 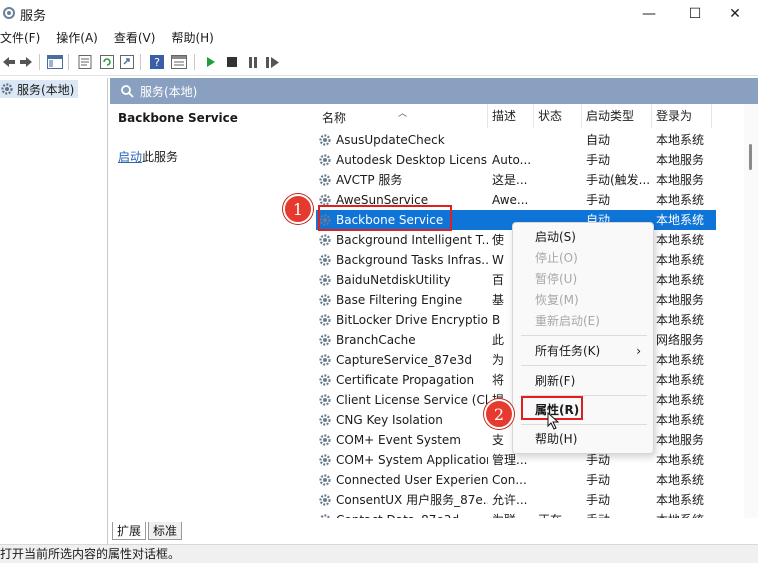 I want to click on view-tabs: 扩展 标准, so click(x=434, y=531).